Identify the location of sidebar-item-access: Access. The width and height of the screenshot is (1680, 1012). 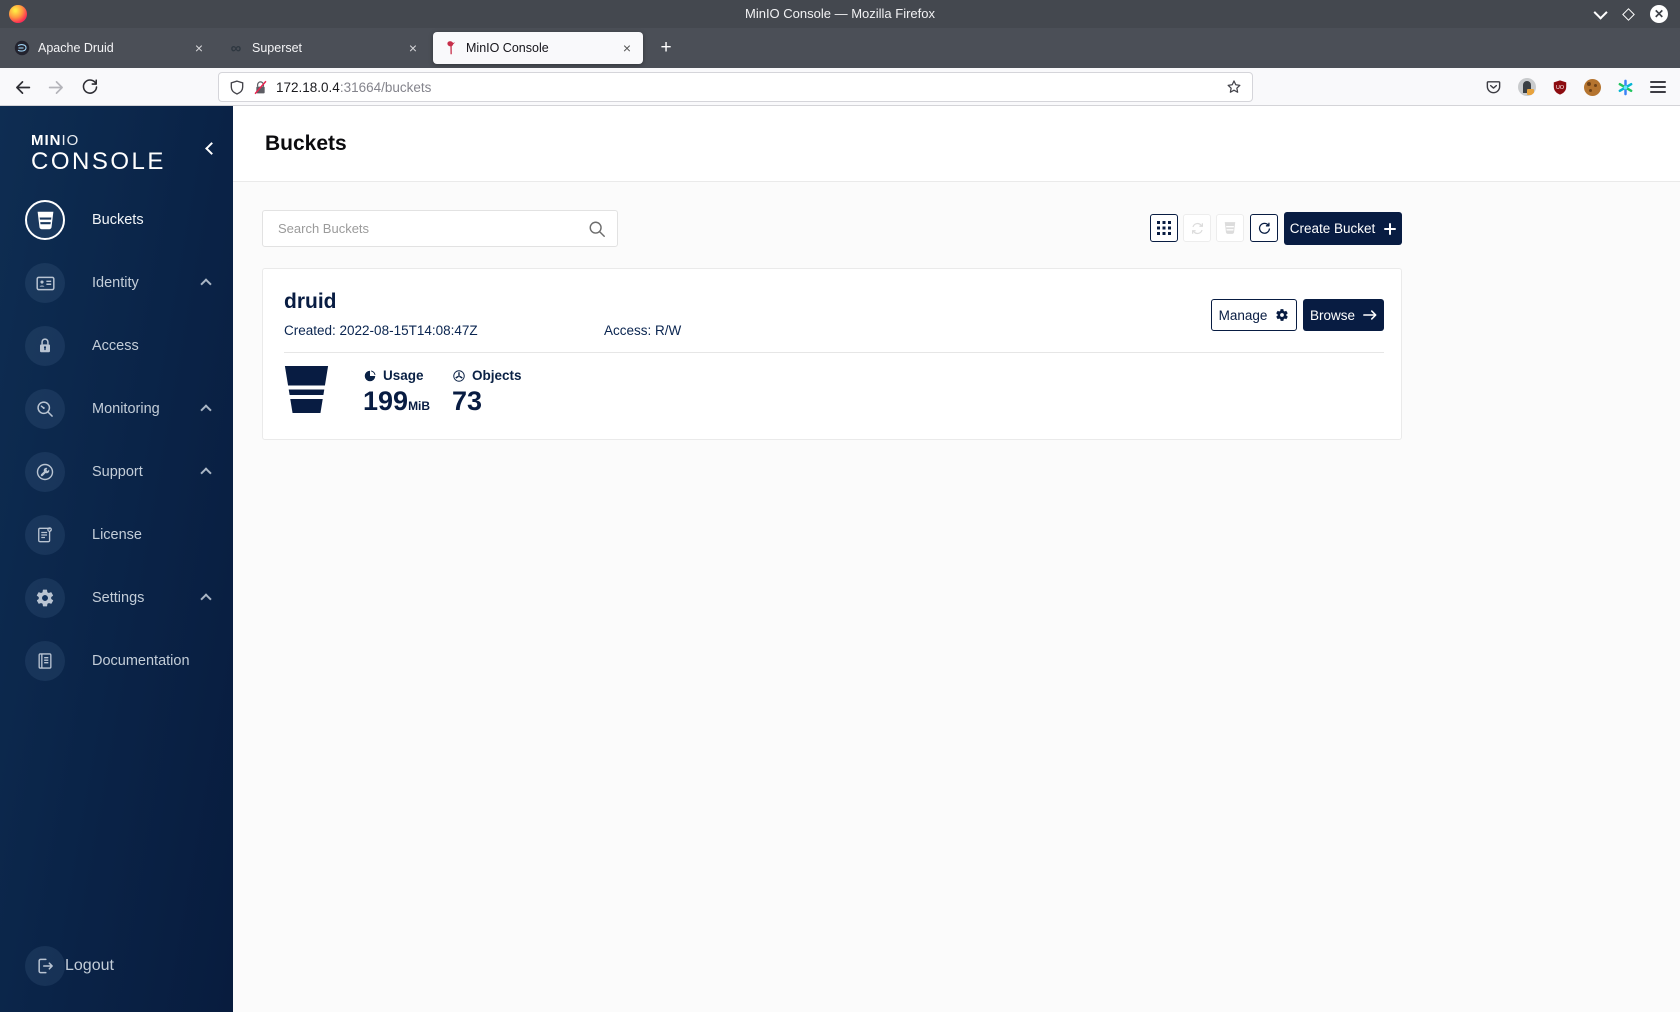
(116, 346).